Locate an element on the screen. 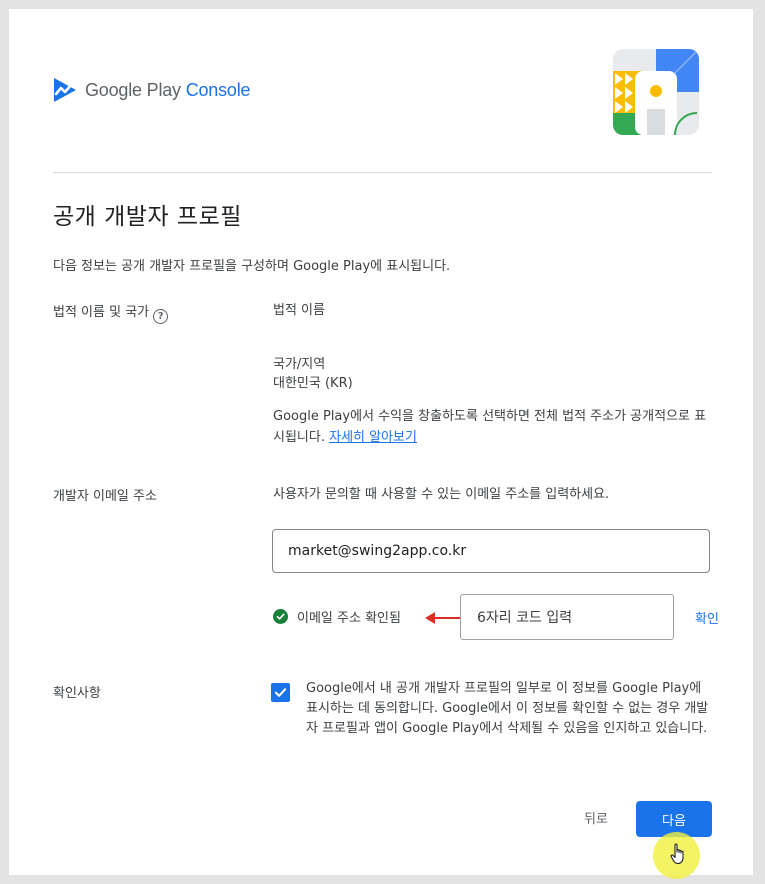  decorative-illustration-icon is located at coordinates (656, 92).